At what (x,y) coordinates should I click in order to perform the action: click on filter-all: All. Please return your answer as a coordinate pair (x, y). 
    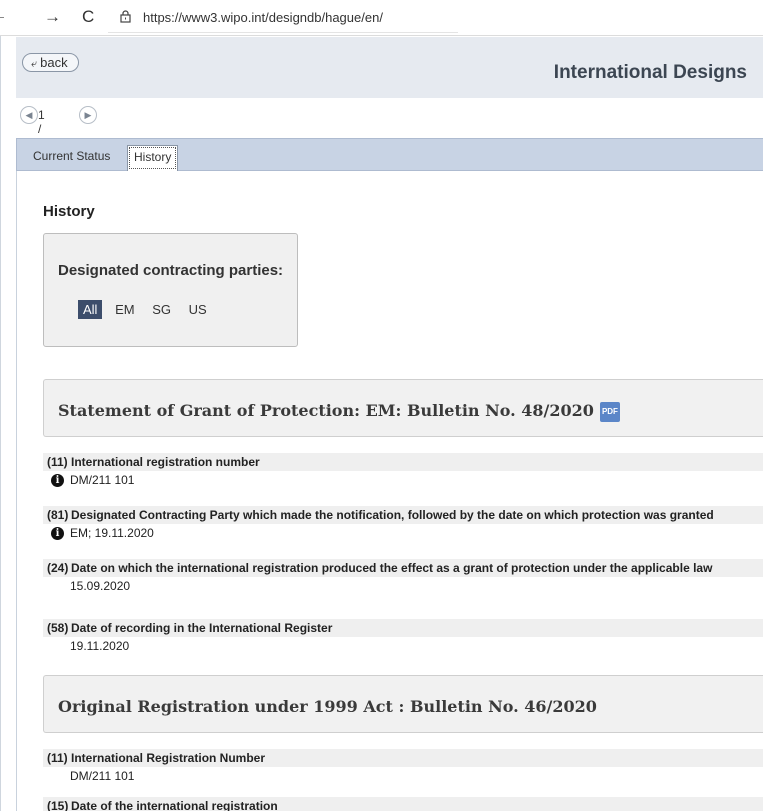
    Looking at the image, I should click on (90, 309).